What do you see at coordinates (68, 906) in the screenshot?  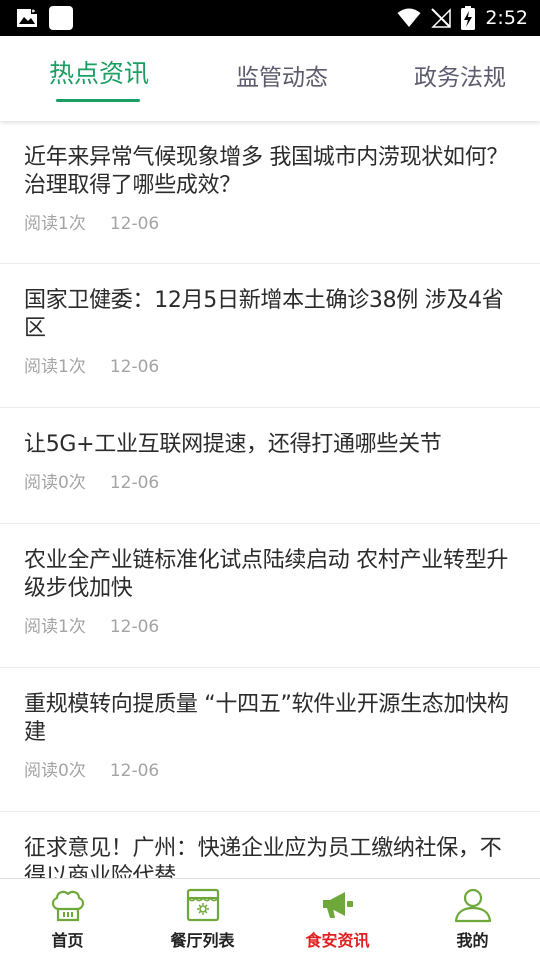 I see `chef-hat-icon` at bounding box center [68, 906].